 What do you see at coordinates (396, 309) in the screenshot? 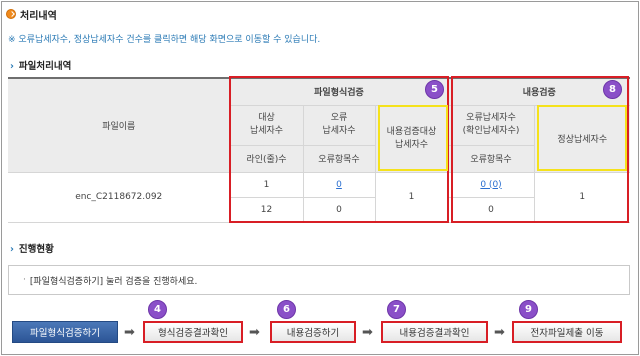
I see `step-badge-content-result: 7` at bounding box center [396, 309].